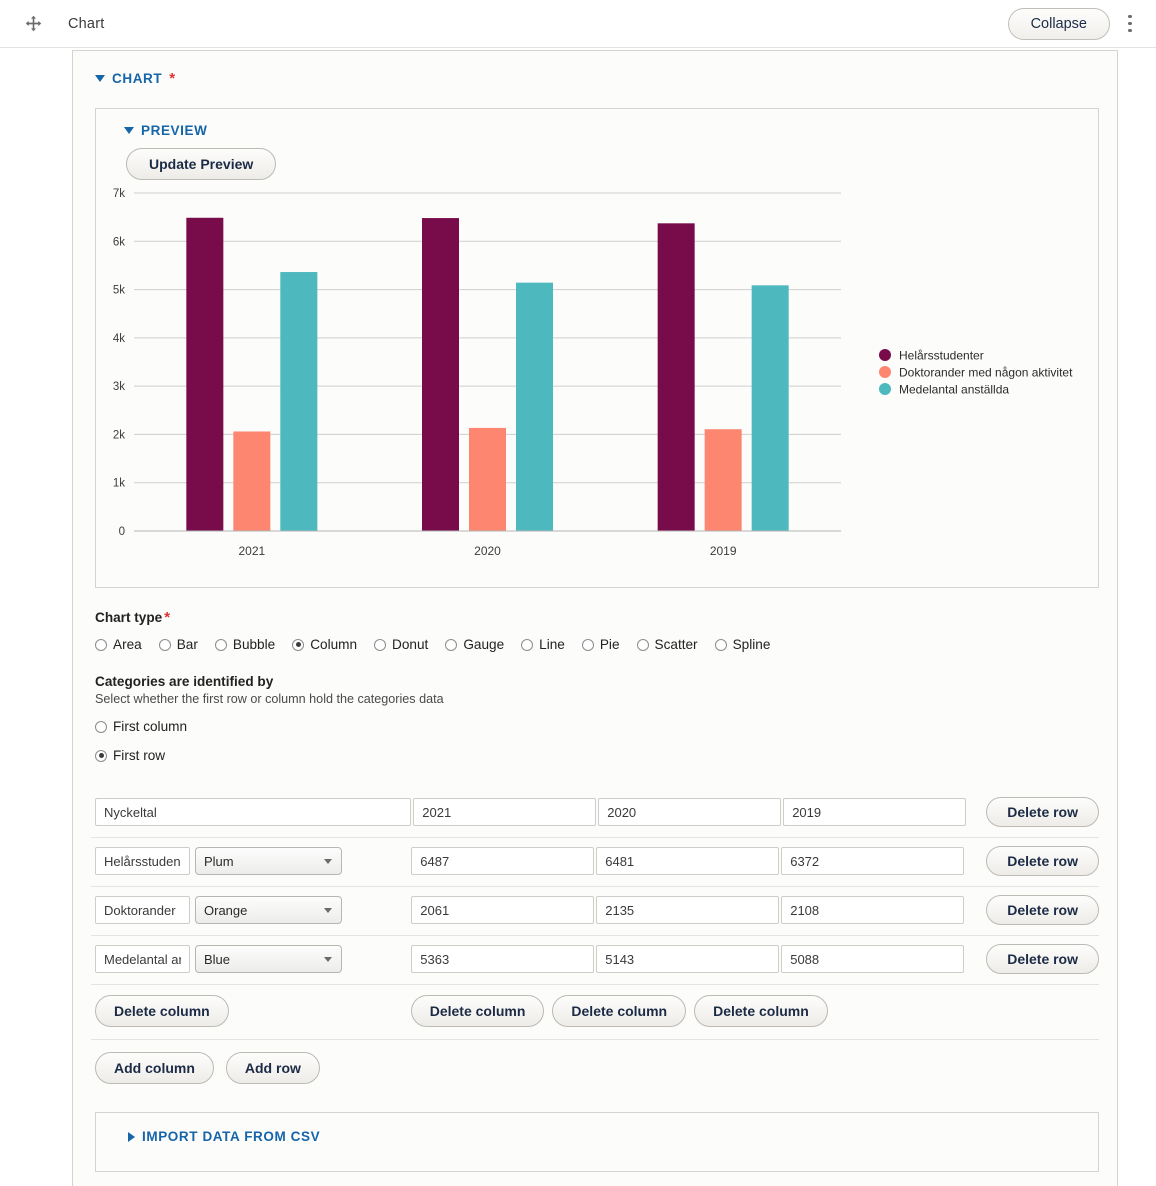 The height and width of the screenshot is (1186, 1156). I want to click on chart-type-option-scatter: Scatter, so click(667, 644).